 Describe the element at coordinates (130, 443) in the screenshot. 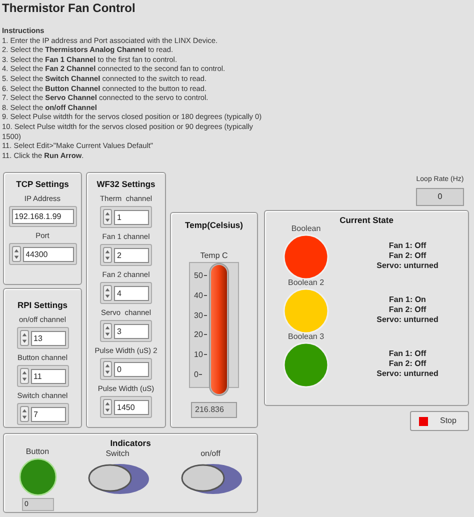

I see `panel-title: Indicators` at that location.